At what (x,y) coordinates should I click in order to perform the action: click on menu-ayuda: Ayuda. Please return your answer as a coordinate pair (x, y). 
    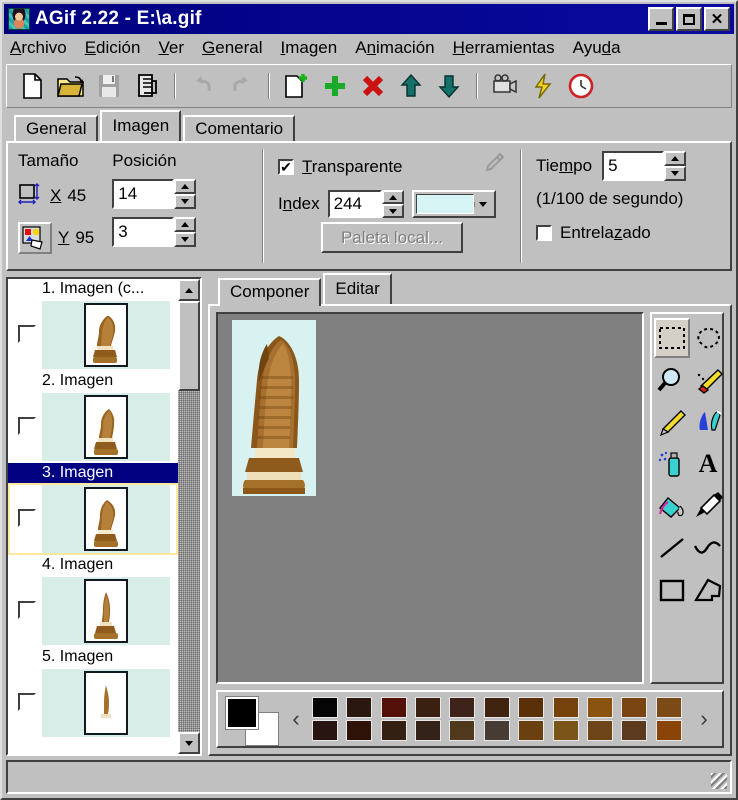
    Looking at the image, I should click on (597, 48).